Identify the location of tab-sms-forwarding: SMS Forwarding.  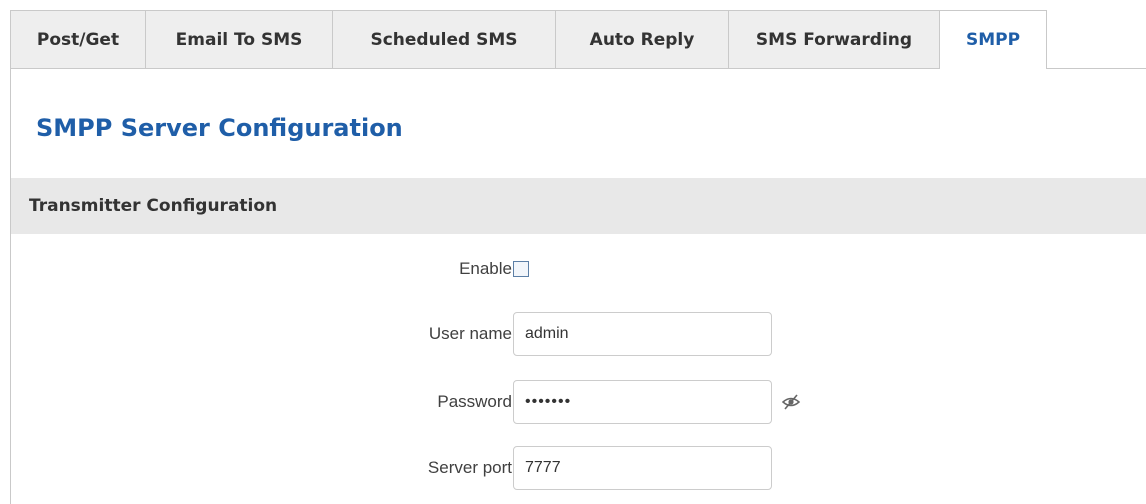
(834, 39).